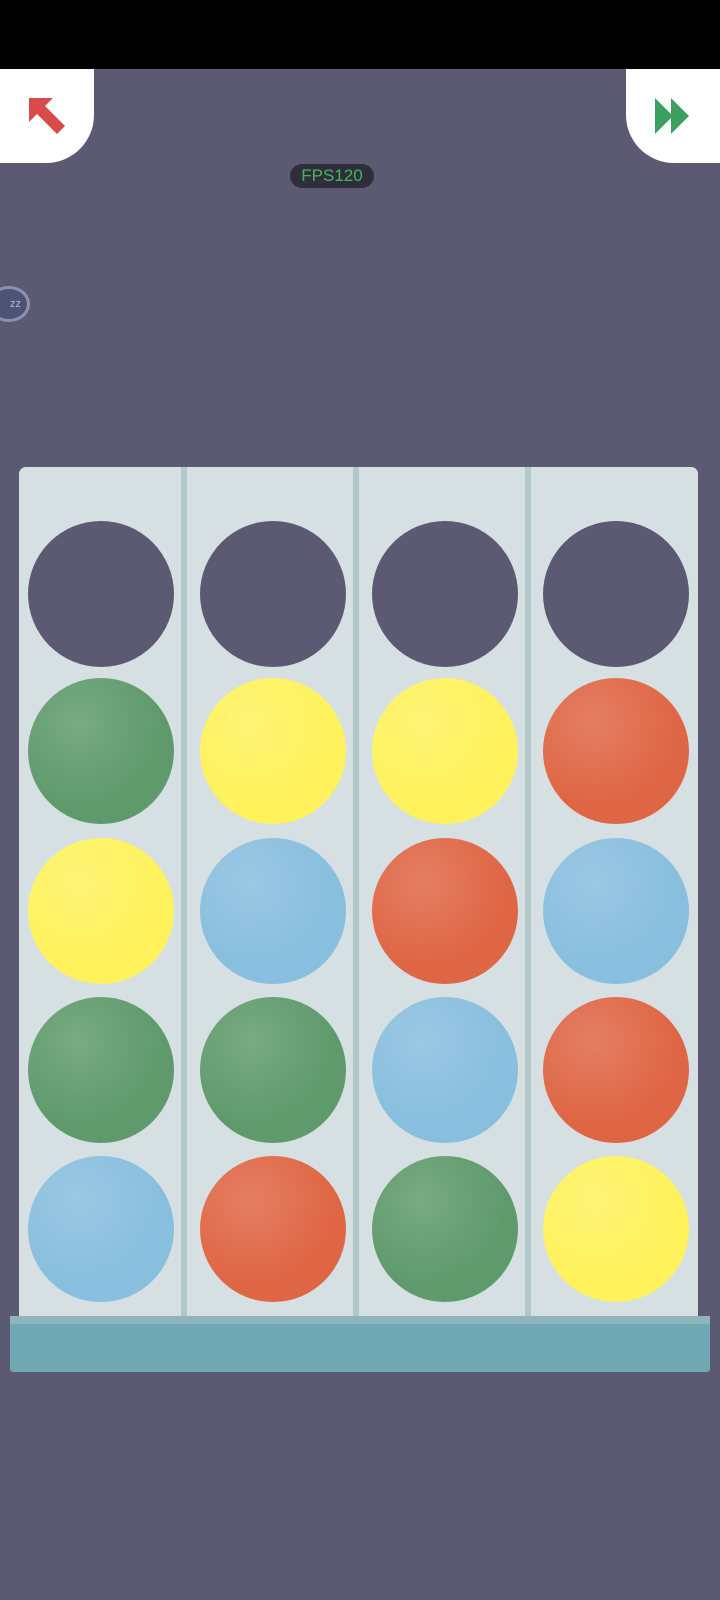 Image resolution: width=720 pixels, height=1600 pixels. What do you see at coordinates (15, 304) in the screenshot?
I see `floating-assistant-bubble: zz` at bounding box center [15, 304].